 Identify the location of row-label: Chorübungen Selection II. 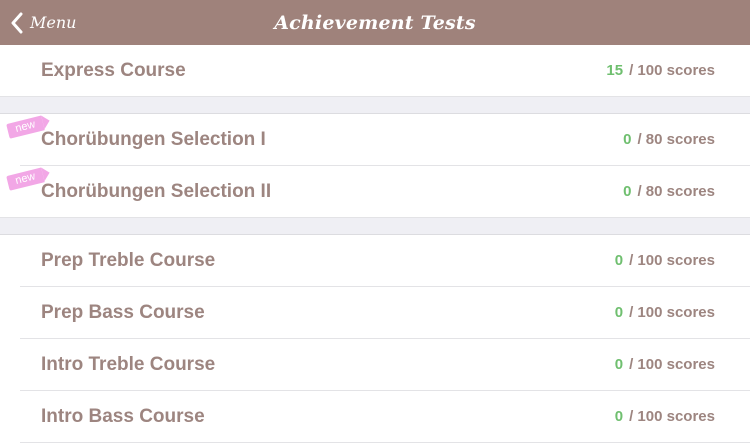
(156, 191).